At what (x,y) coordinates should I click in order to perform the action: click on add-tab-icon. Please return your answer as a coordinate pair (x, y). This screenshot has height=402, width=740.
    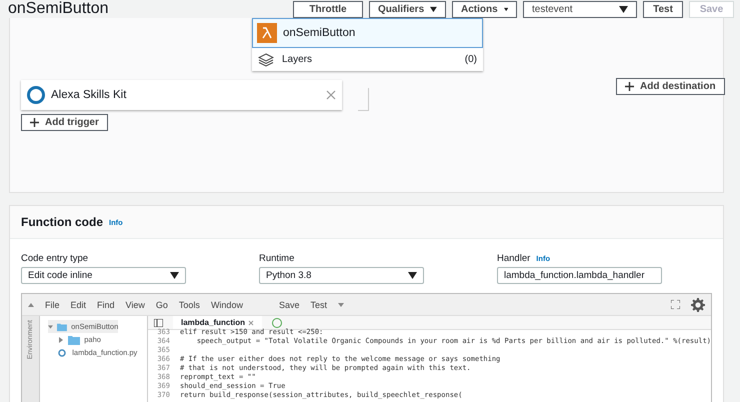
    Looking at the image, I should click on (277, 323).